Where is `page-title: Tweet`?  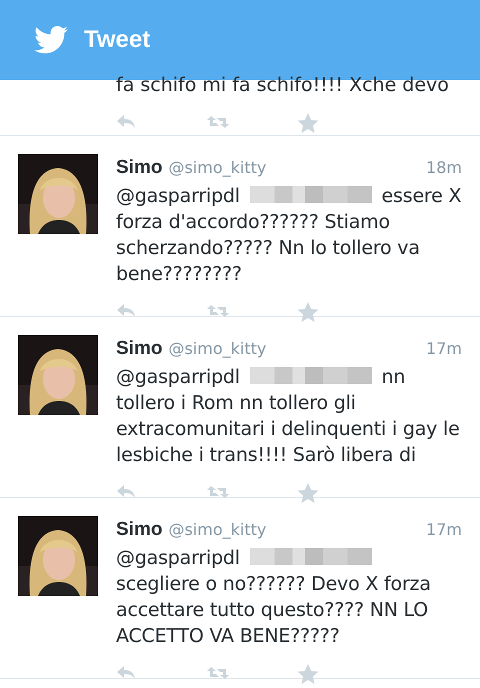
page-title: Tweet is located at coordinates (117, 40).